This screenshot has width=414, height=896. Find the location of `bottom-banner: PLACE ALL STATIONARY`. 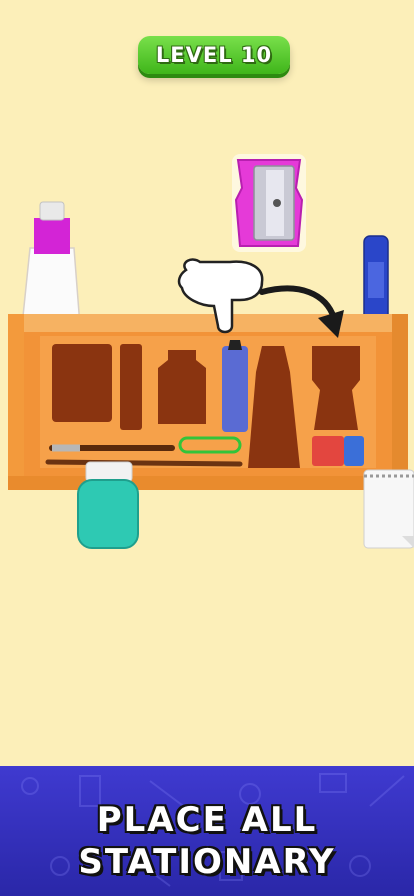

bottom-banner: PLACE ALL STATIONARY is located at coordinates (207, 831).